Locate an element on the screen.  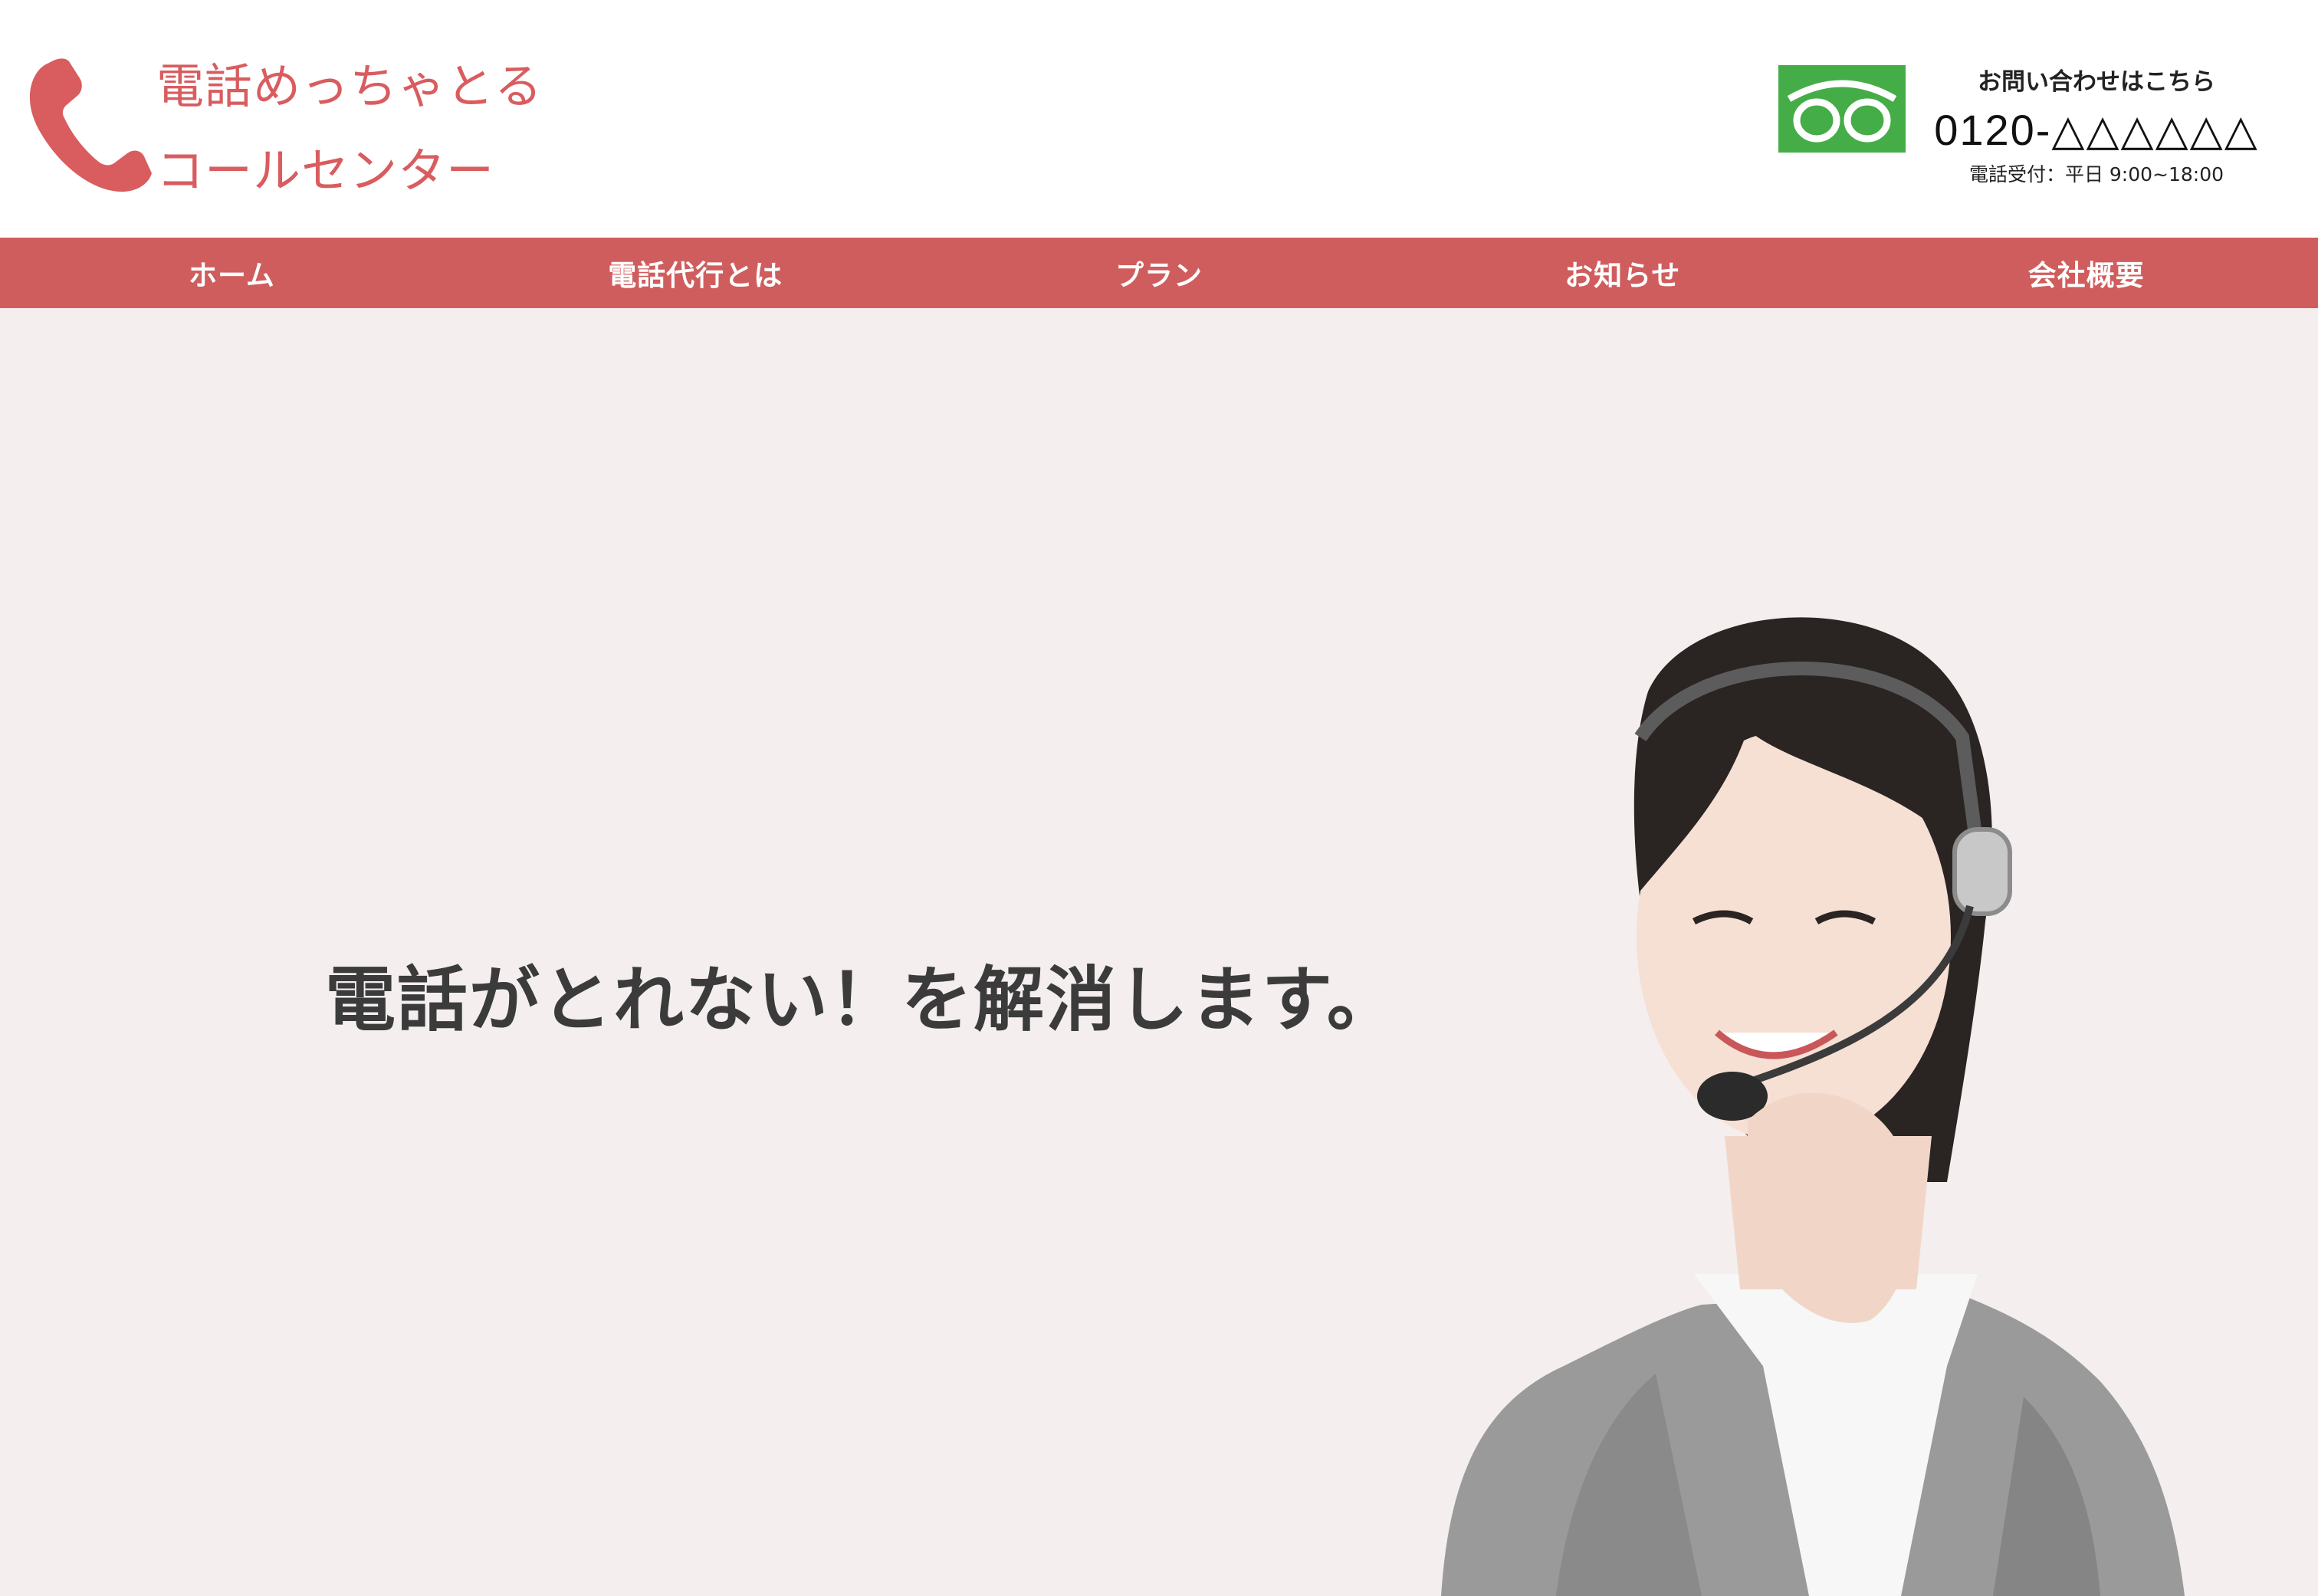
hero-title: 電話がとれない！を解消します。 is located at coordinates (862, 1000).